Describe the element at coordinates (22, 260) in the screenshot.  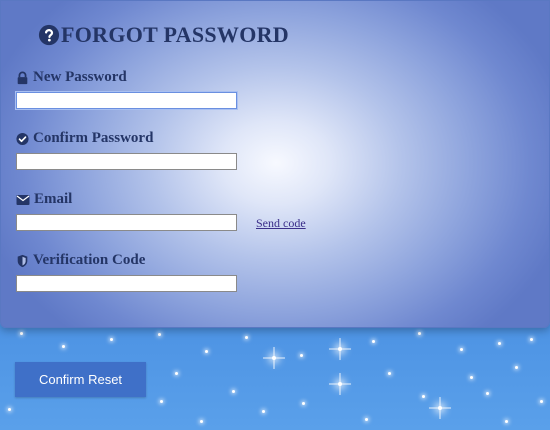
I see `shield-icon` at that location.